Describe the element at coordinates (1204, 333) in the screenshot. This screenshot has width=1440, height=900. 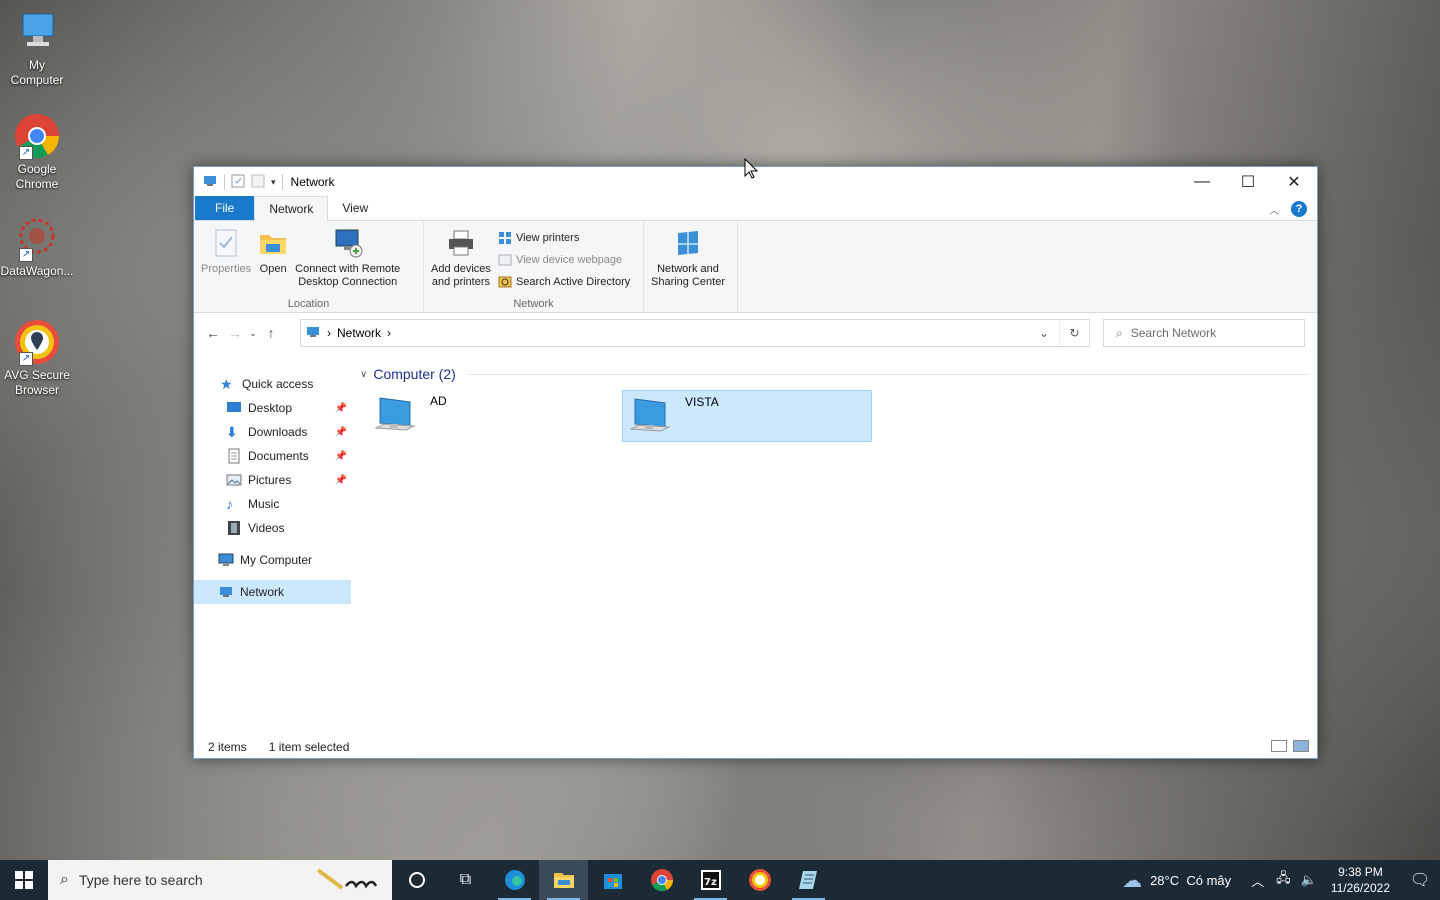
I see `search-box: ⌕ Search Network` at that location.